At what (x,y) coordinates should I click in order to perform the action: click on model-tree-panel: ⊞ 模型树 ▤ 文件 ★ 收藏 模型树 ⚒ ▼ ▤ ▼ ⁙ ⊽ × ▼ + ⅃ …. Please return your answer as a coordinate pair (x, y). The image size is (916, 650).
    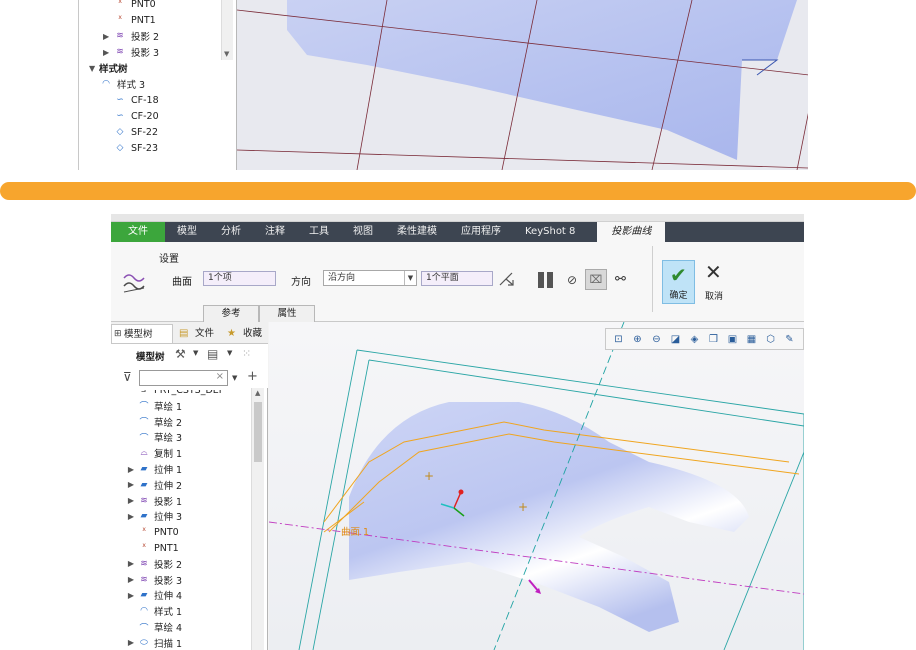
    Looking at the image, I should click on (189, 486).